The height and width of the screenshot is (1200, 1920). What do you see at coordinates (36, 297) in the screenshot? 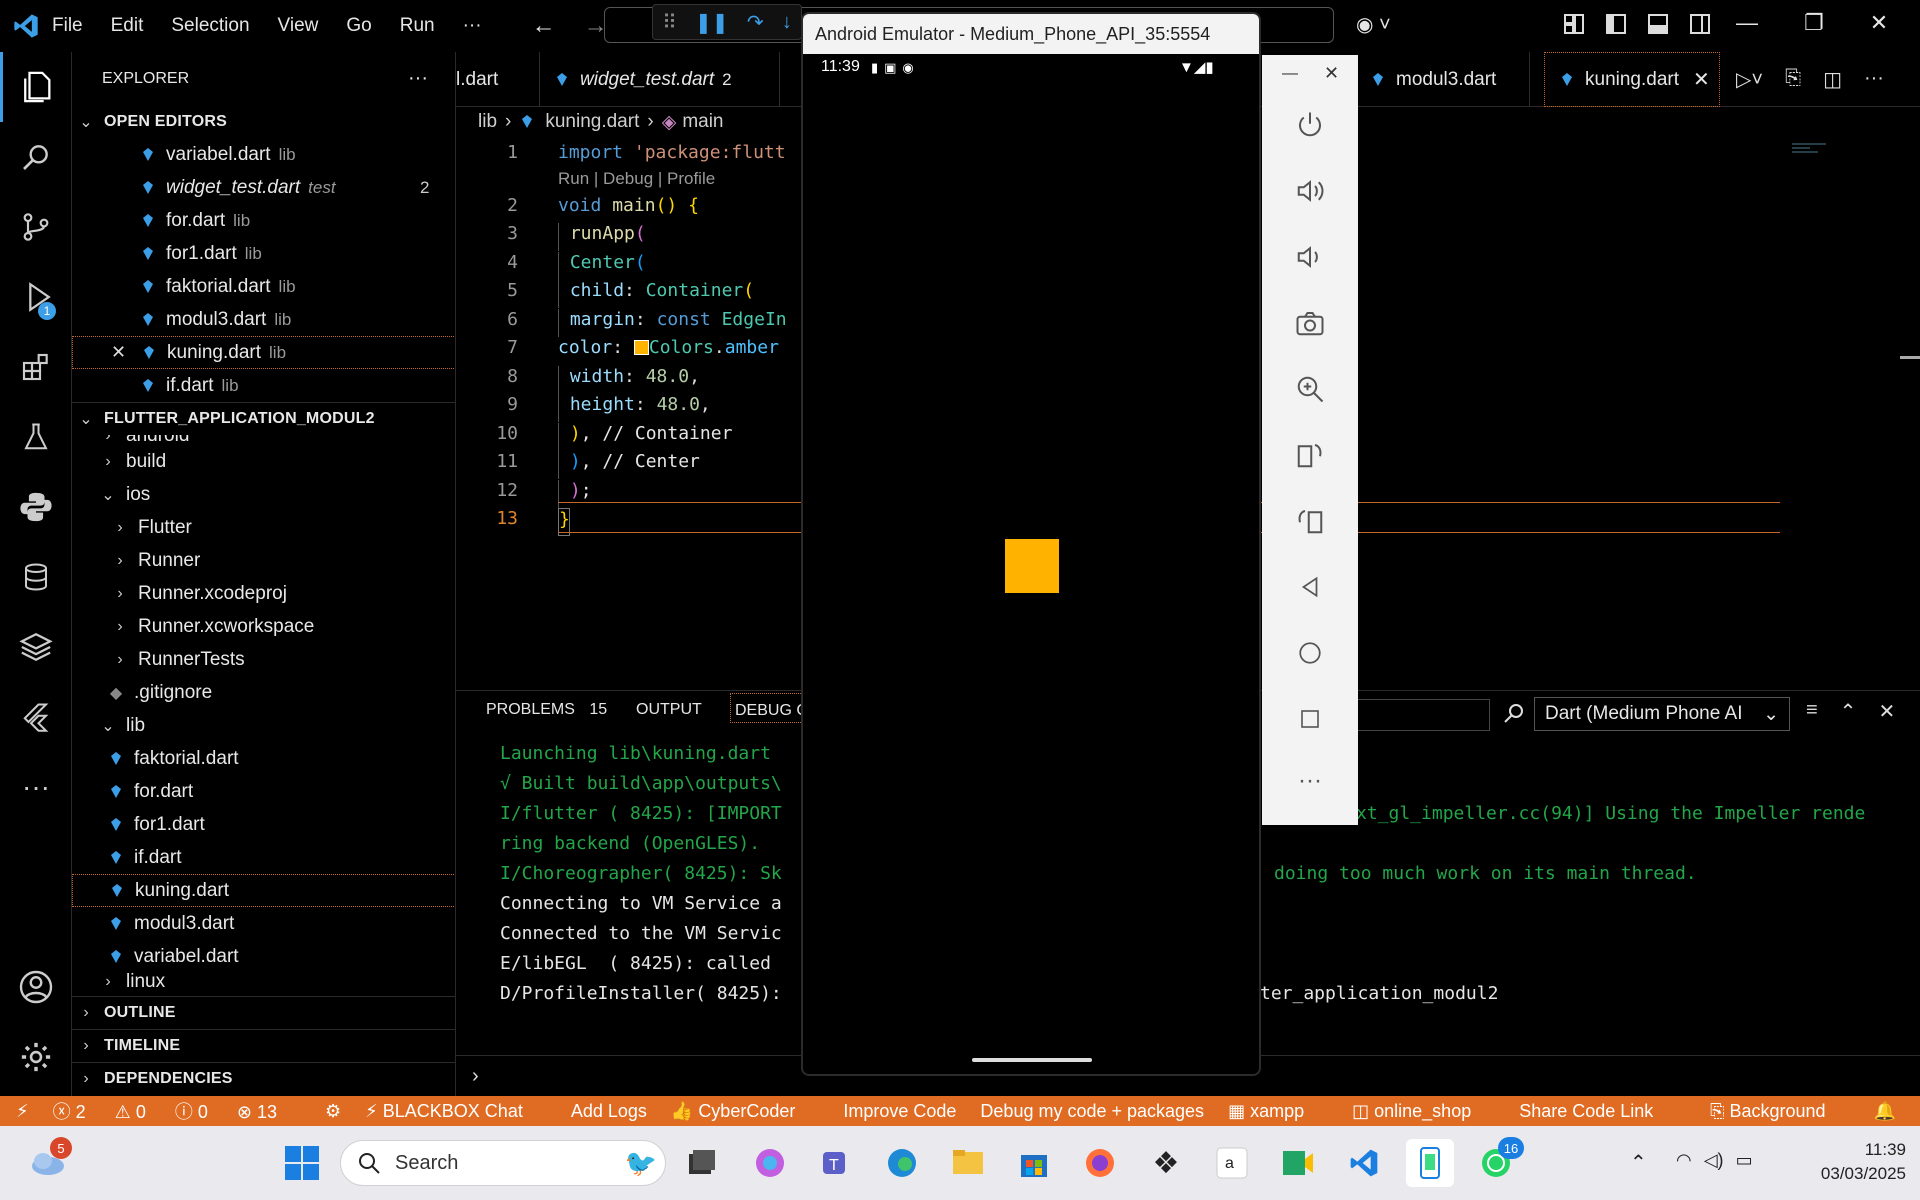
I see `run-debug-icon: 1` at bounding box center [36, 297].